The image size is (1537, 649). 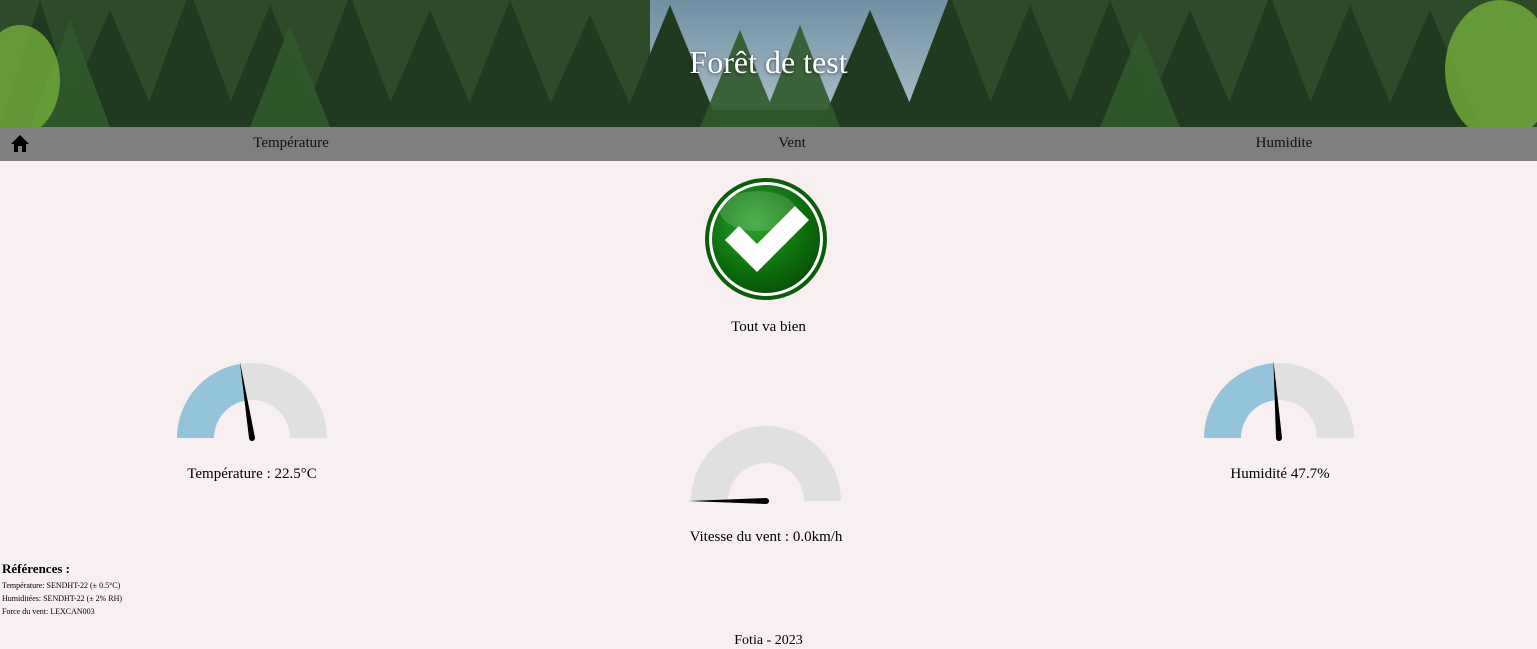 I want to click on home-icon, so click(x=20, y=144).